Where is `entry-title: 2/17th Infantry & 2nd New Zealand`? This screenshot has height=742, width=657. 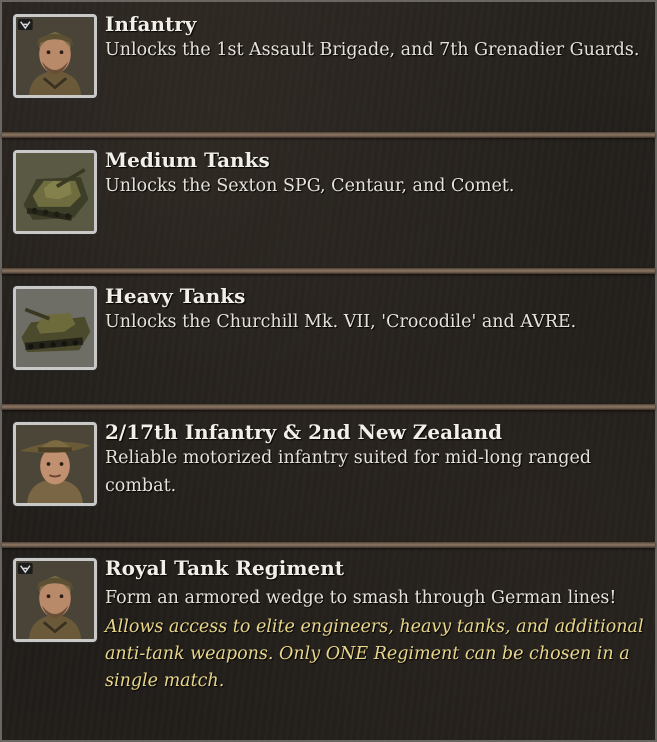 entry-title: 2/17th Infantry & 2nd New Zealand is located at coordinates (304, 432).